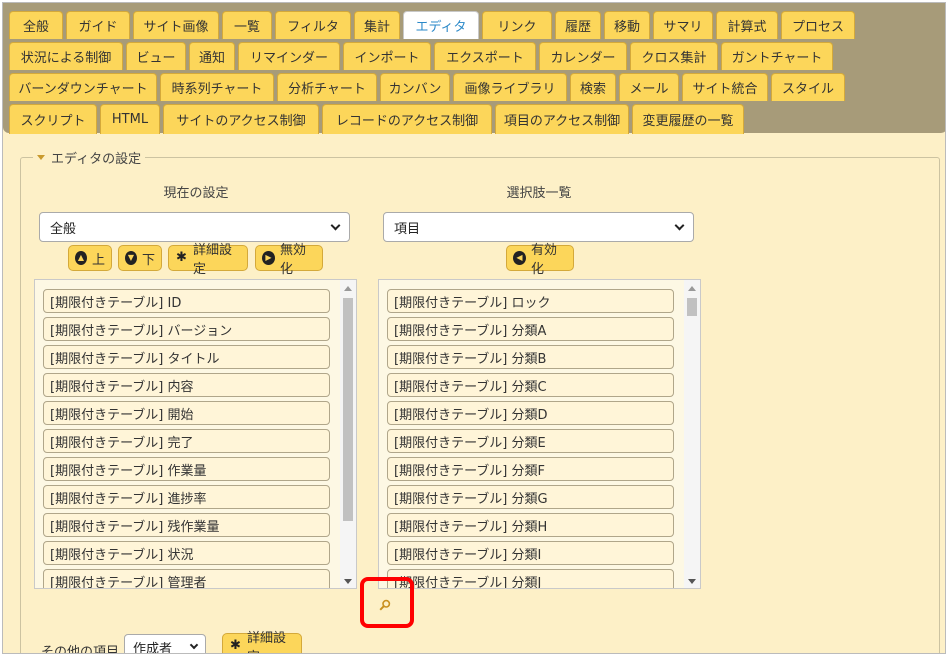 This screenshot has height=656, width=950. What do you see at coordinates (98, 25) in the screenshot?
I see `tab-guide: ガイド` at bounding box center [98, 25].